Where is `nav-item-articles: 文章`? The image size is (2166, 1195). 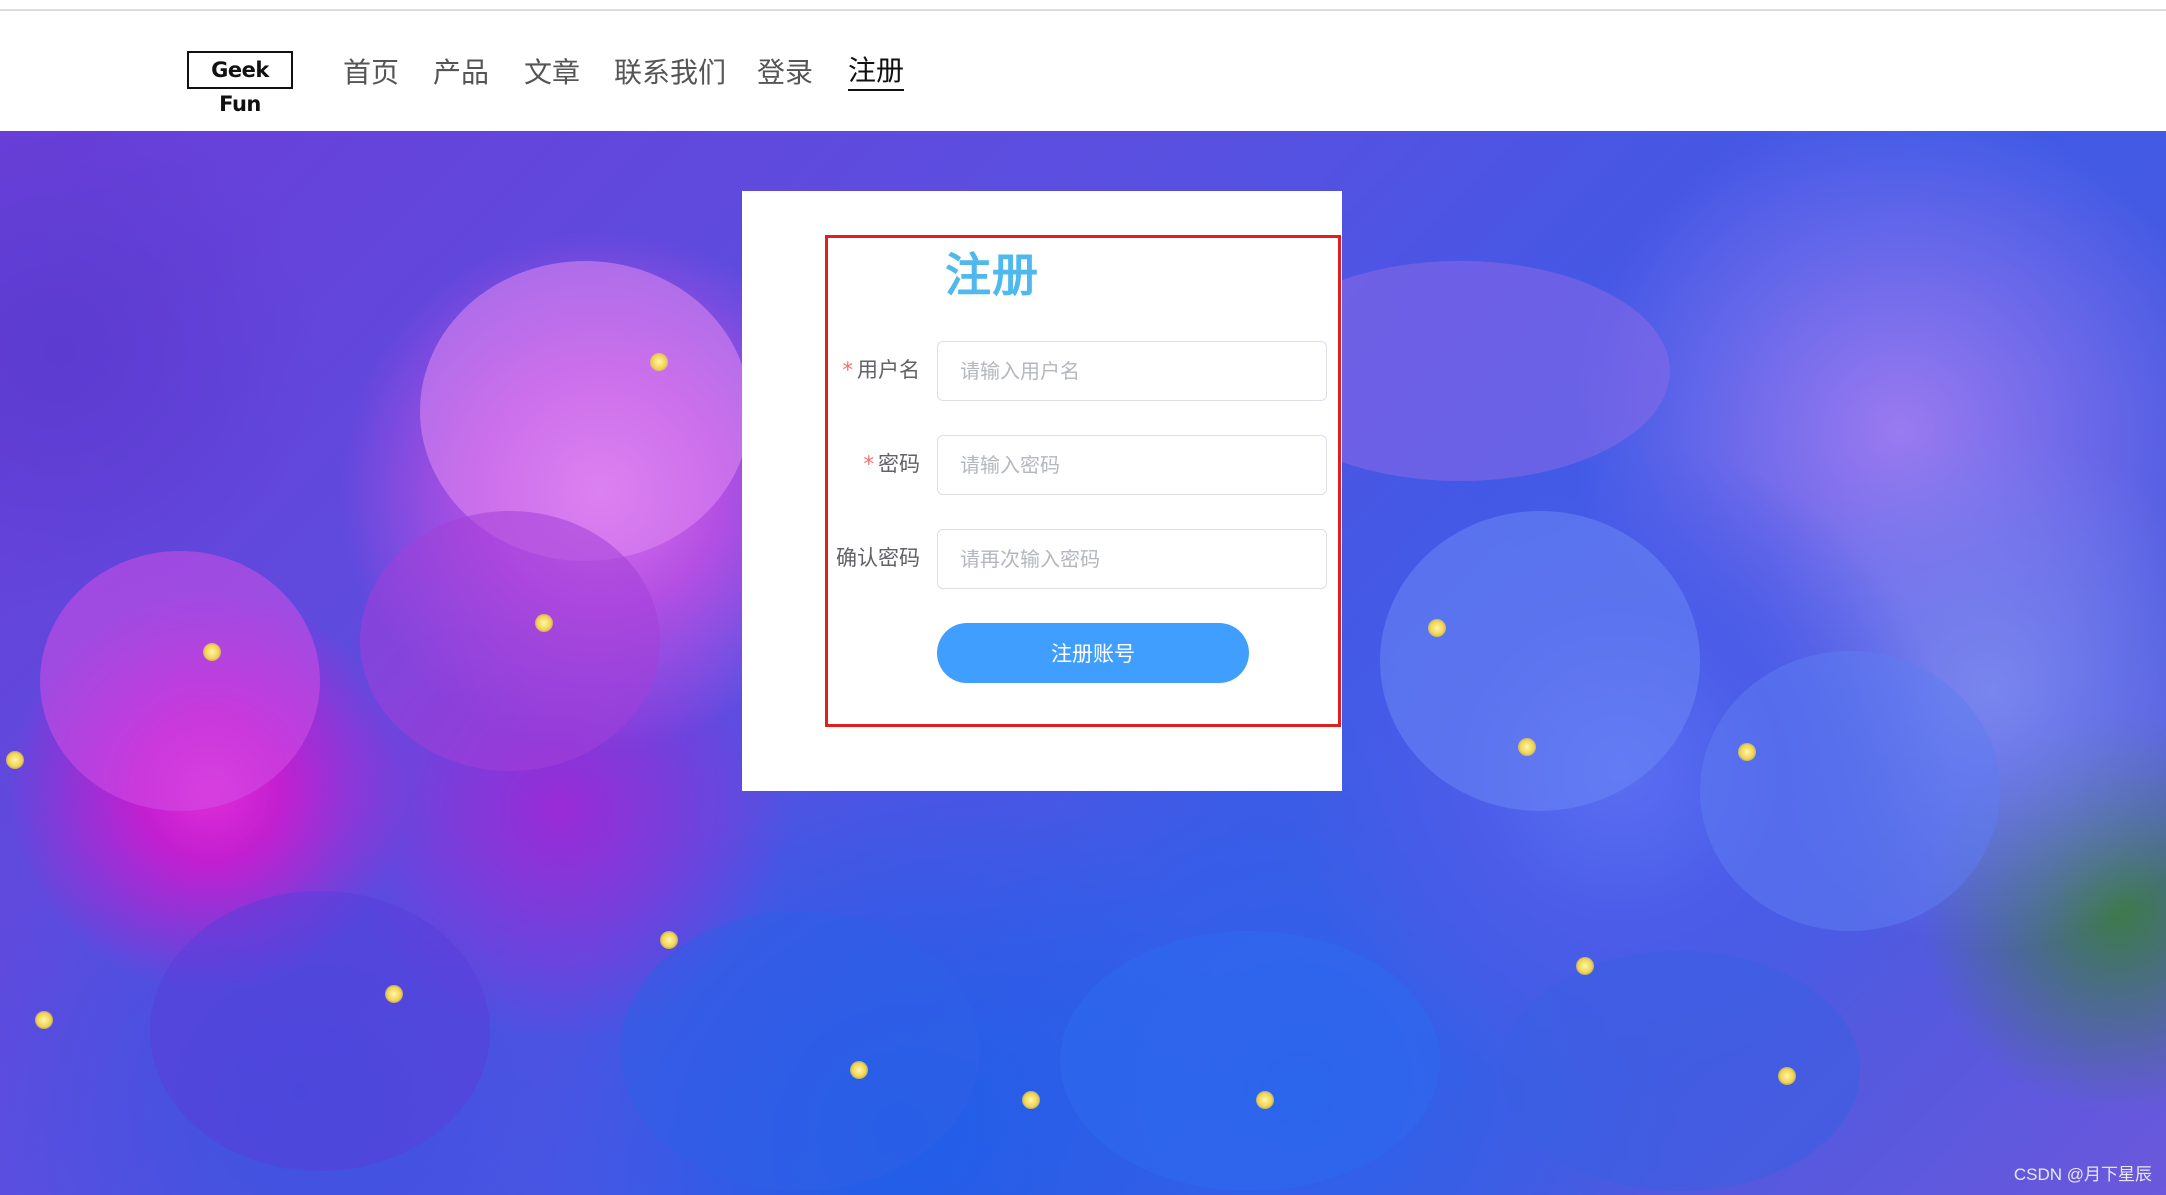
nav-item-articles: 文章 is located at coordinates (552, 73).